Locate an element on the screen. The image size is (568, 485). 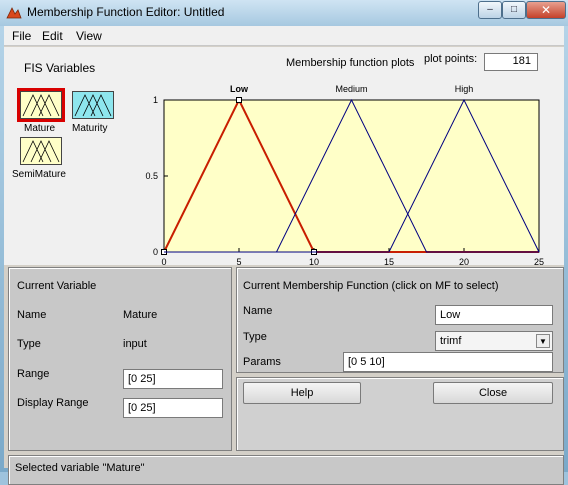
help-button: Help is located at coordinates (302, 393).